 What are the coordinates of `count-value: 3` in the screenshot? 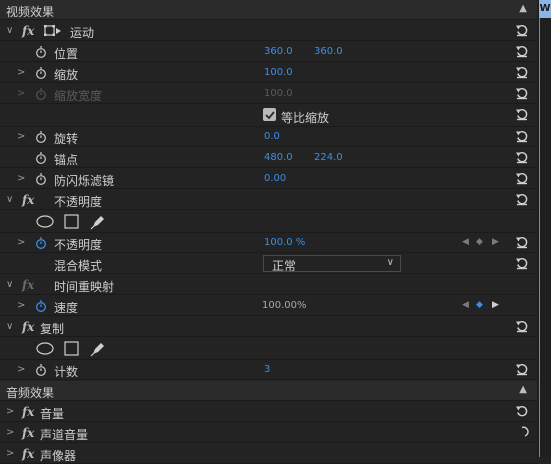 It's located at (267, 369).